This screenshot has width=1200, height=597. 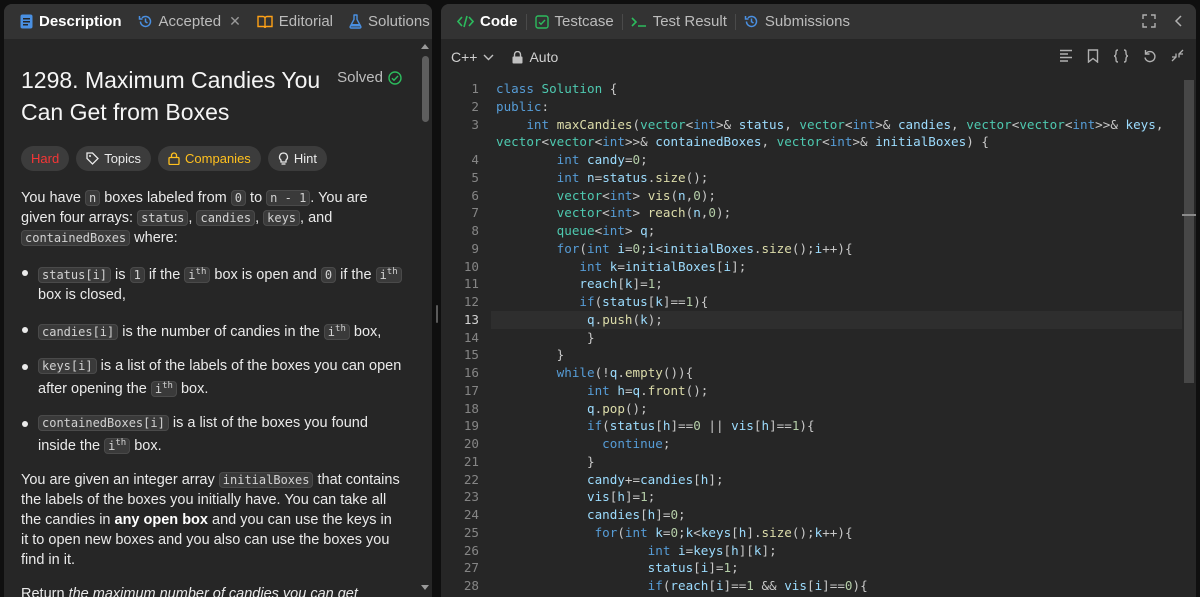 I want to click on chevron-left-icon, so click(x=1179, y=21).